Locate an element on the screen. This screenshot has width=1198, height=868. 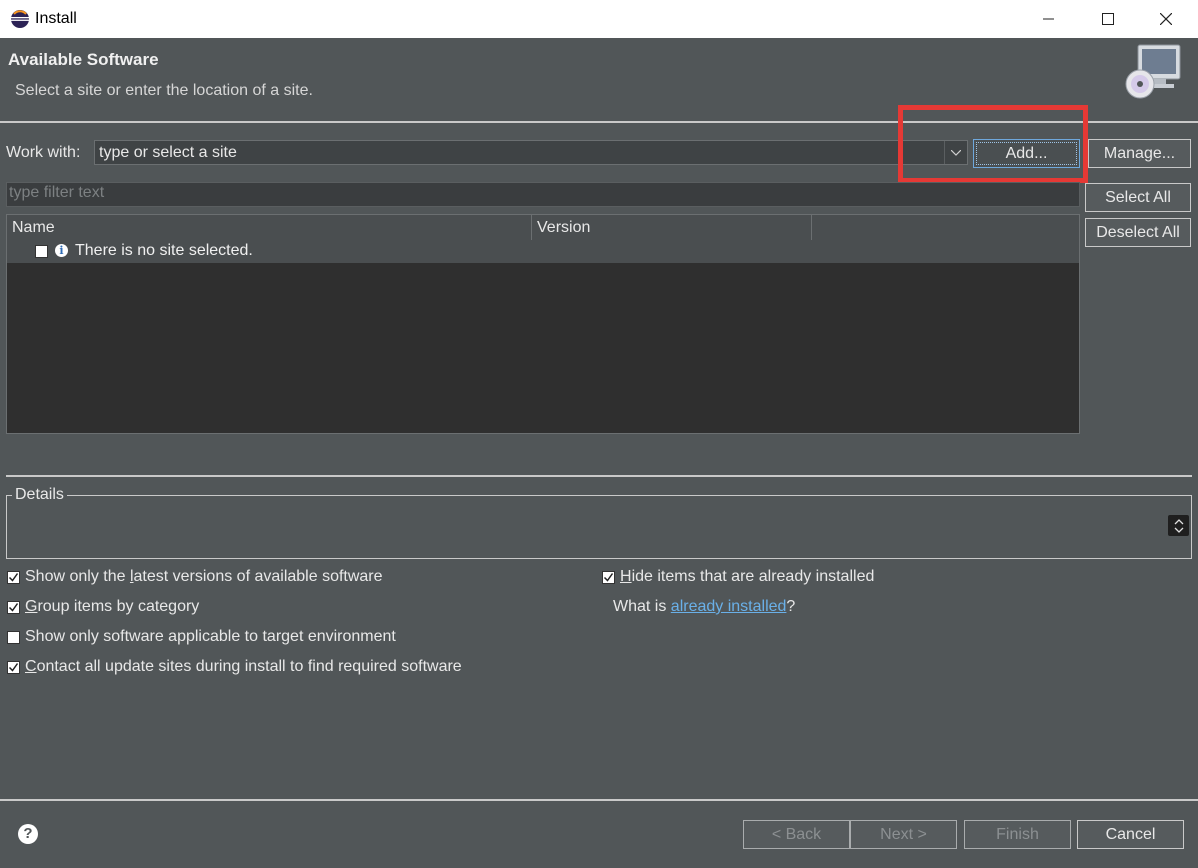
checkbox-hide-installed is located at coordinates (608, 577).